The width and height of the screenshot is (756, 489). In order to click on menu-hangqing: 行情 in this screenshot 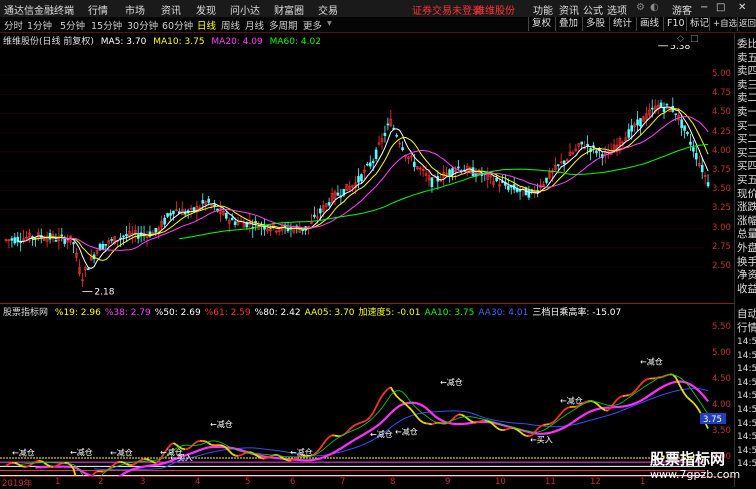, I will do `click(98, 9)`.